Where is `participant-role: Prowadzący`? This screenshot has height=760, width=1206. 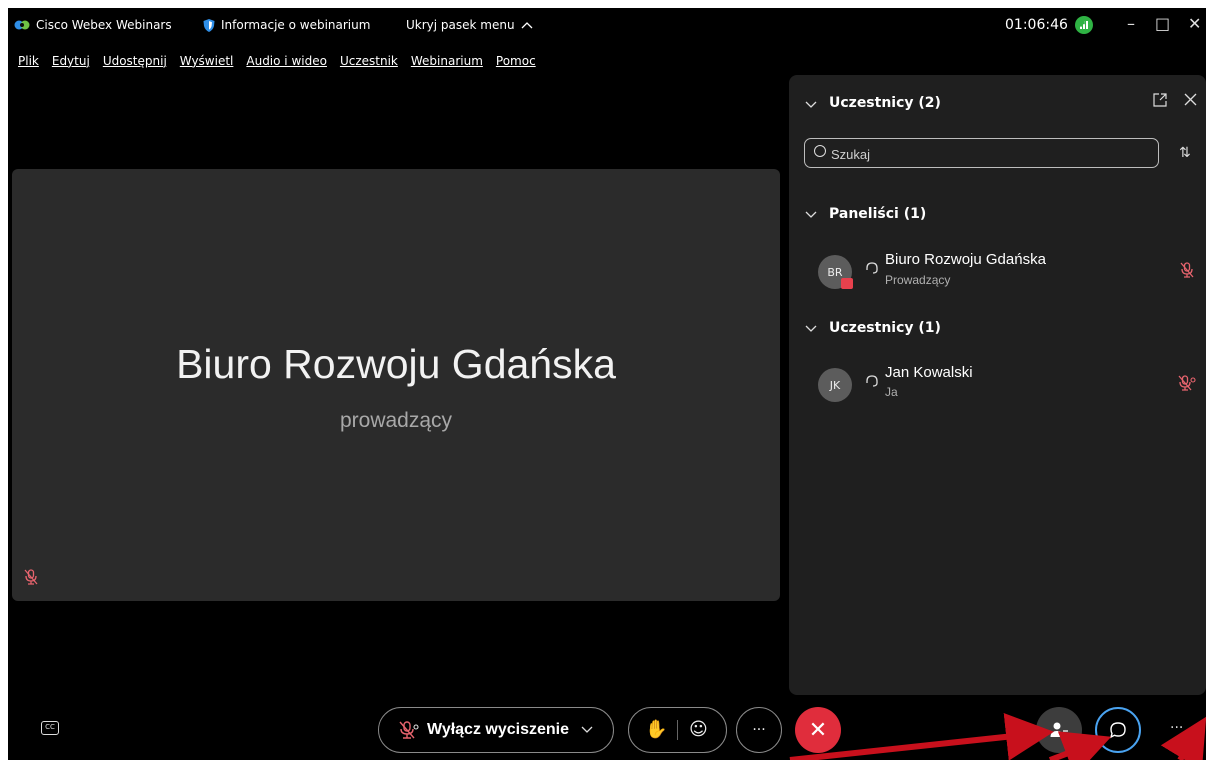
participant-role: Prowadzący is located at coordinates (918, 280).